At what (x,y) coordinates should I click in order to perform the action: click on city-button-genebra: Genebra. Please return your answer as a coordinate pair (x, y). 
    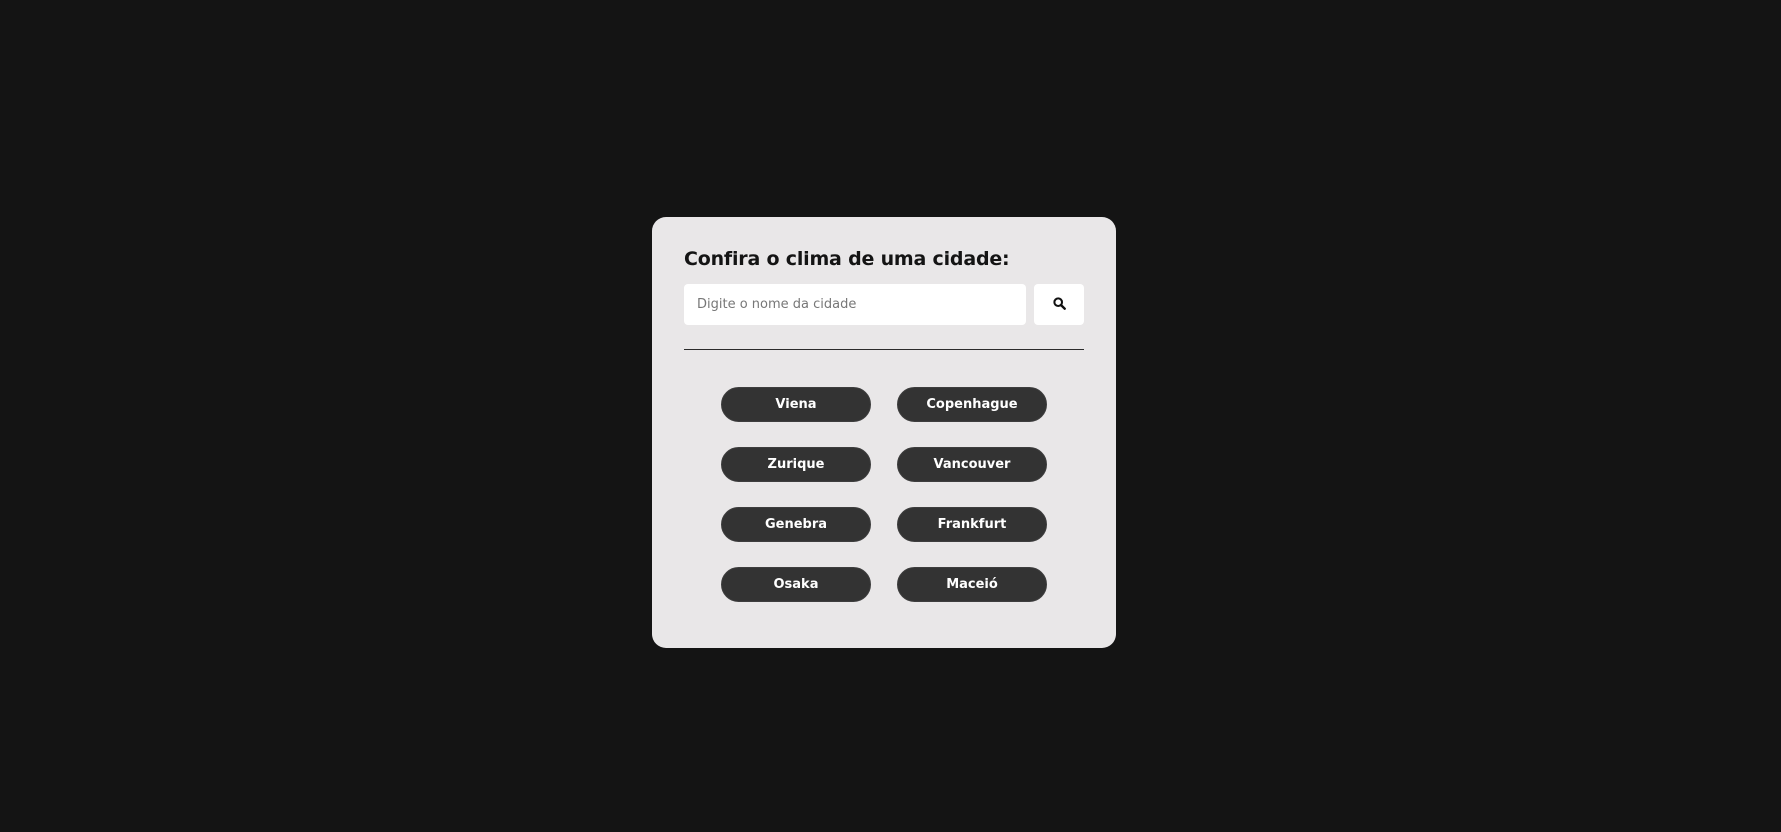
    Looking at the image, I should click on (796, 524).